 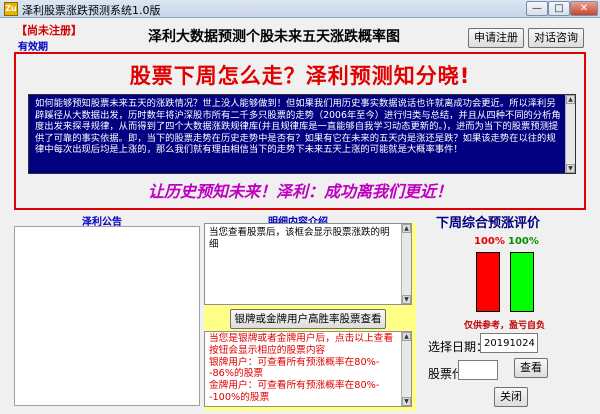 What do you see at coordinates (299, 191) in the screenshot?
I see `banner-slogan: 让历史预知未来！泽利：成功离我们更近！` at bounding box center [299, 191].